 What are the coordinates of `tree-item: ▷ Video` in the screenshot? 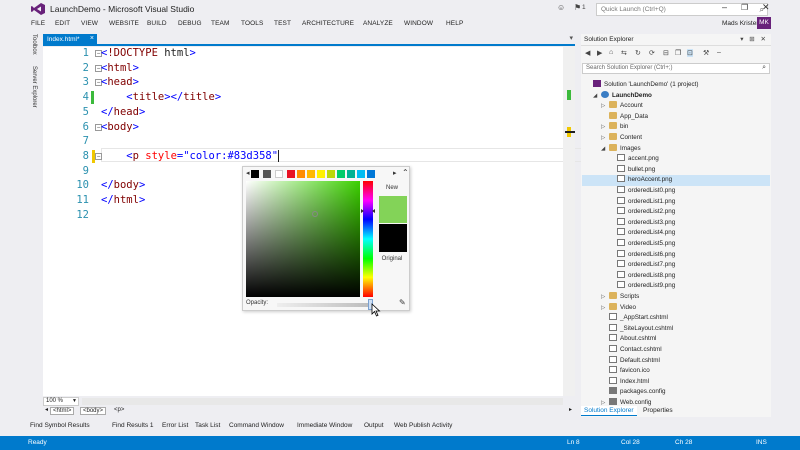 It's located at (676, 308).